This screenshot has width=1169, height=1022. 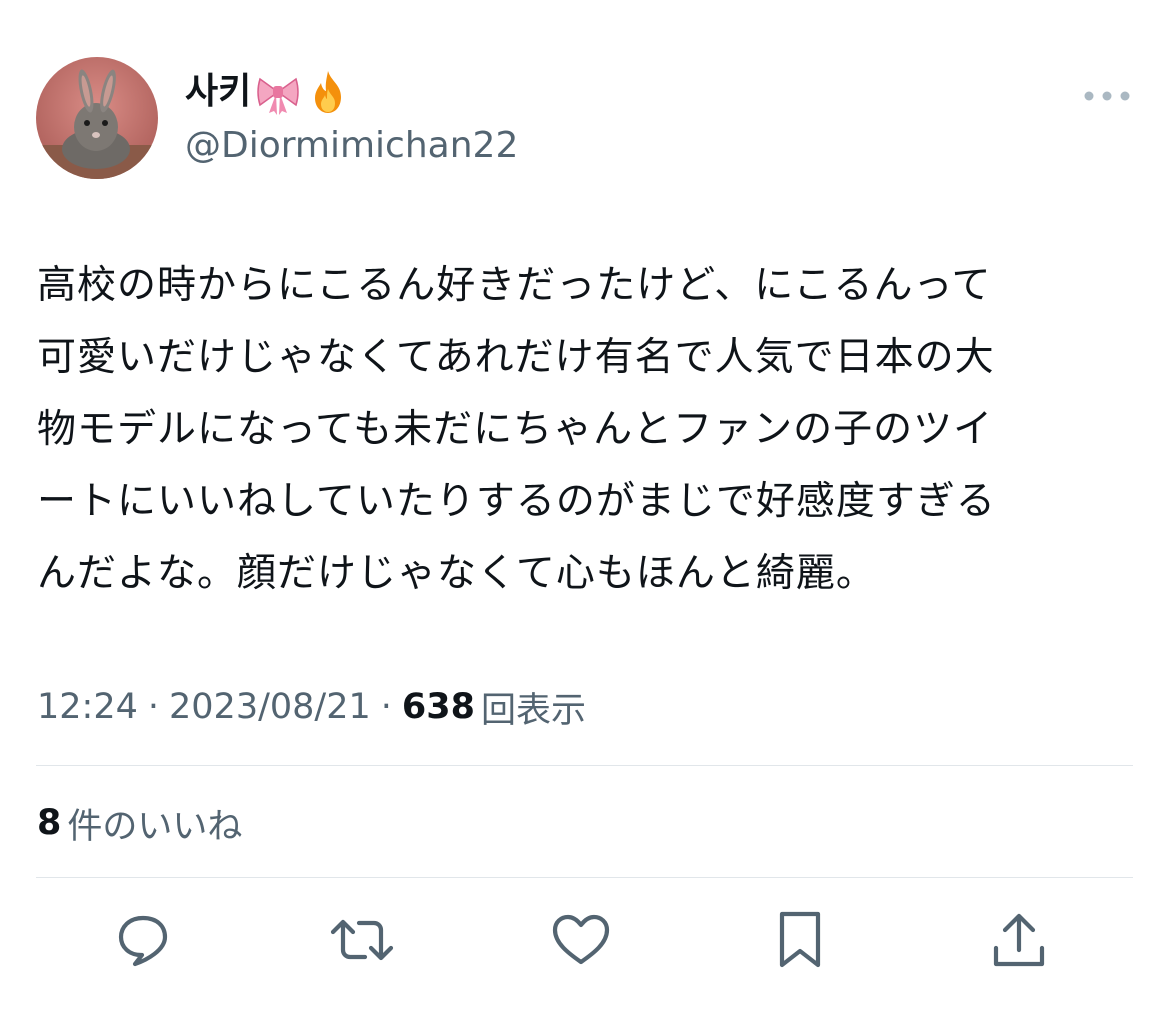 What do you see at coordinates (270, 707) in the screenshot?
I see `tweet-date: 2023/08/21` at bounding box center [270, 707].